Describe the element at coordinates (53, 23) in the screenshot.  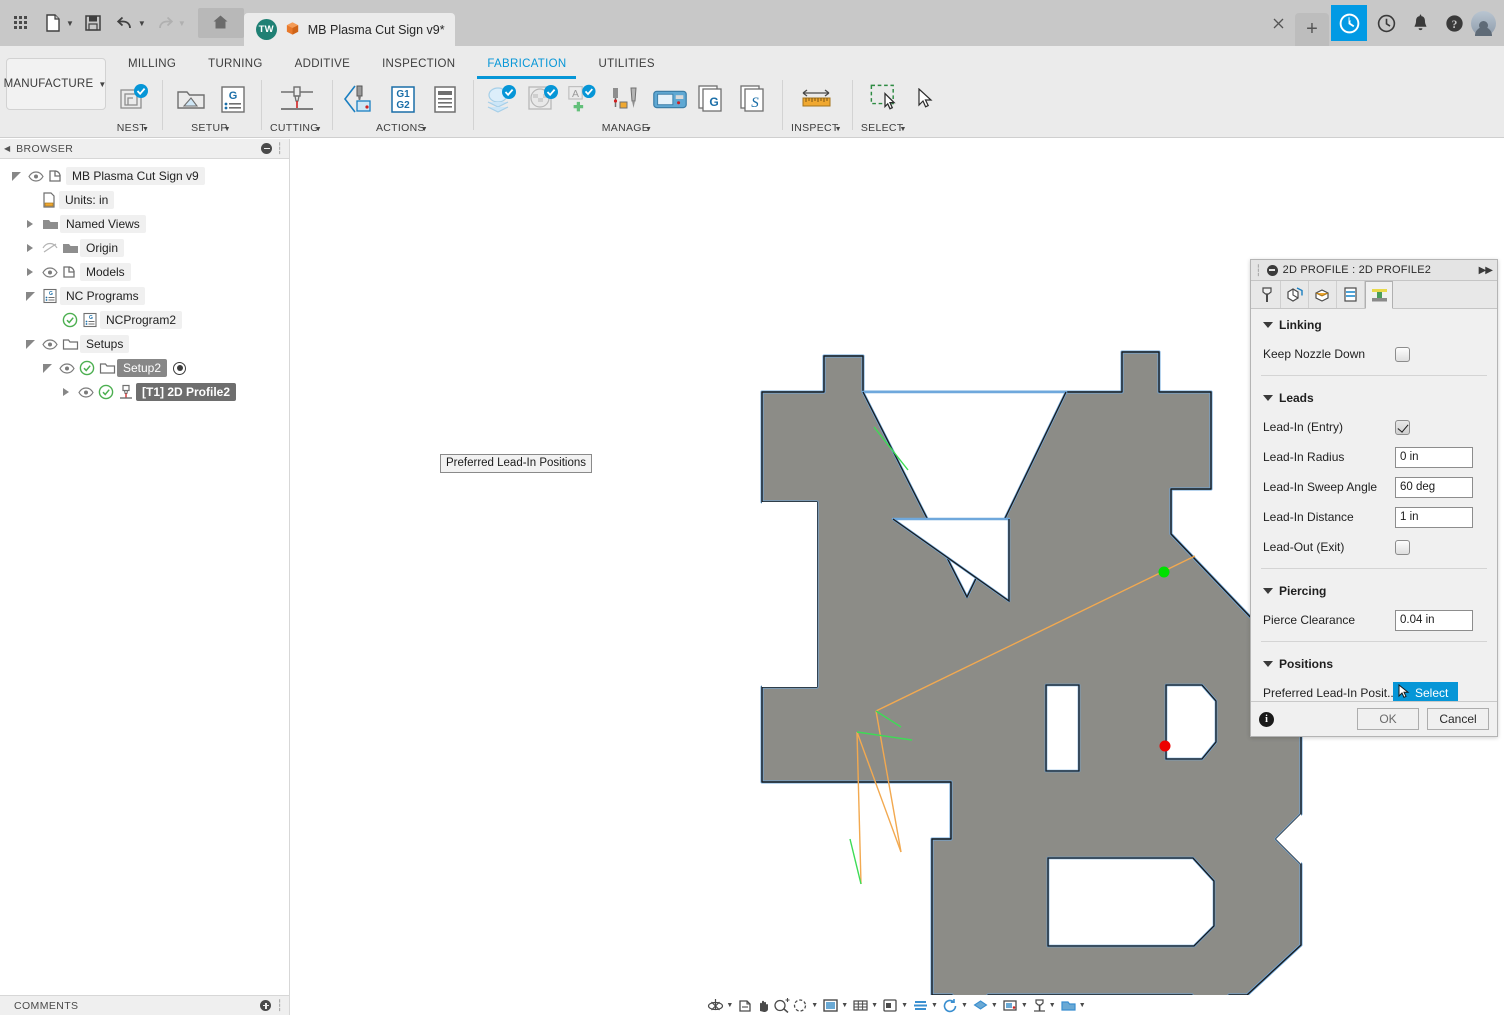
I see `new-file-icon` at that location.